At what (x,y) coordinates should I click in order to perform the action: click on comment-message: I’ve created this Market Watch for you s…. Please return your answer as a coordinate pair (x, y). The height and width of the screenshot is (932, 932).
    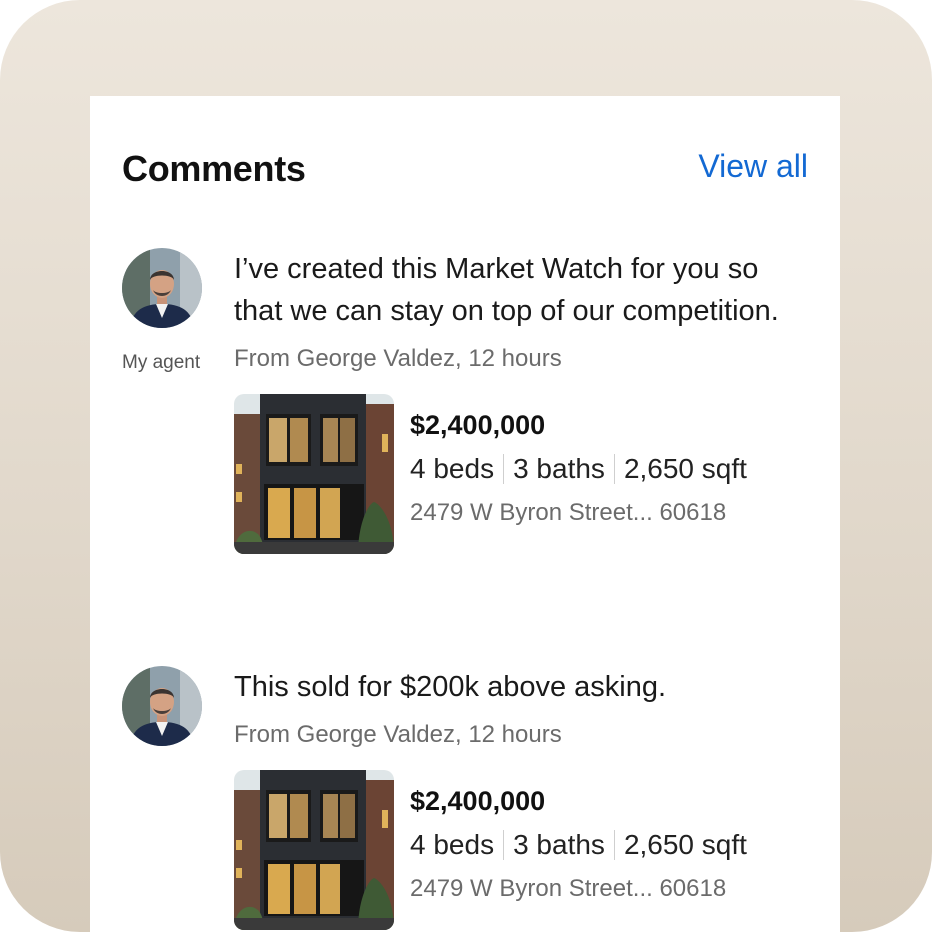
    Looking at the image, I should click on (506, 290).